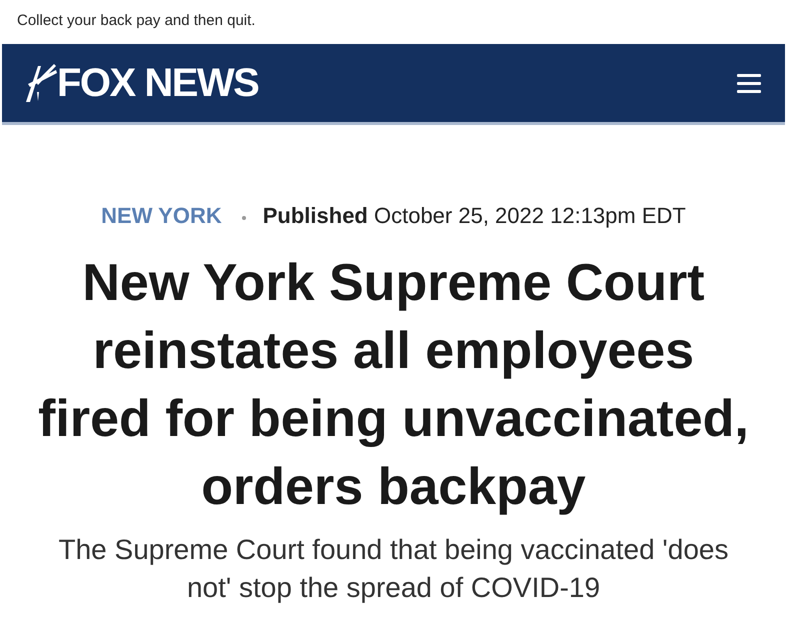 This screenshot has width=789, height=638. What do you see at coordinates (161, 216) in the screenshot?
I see `location-link: NEW YORK` at bounding box center [161, 216].